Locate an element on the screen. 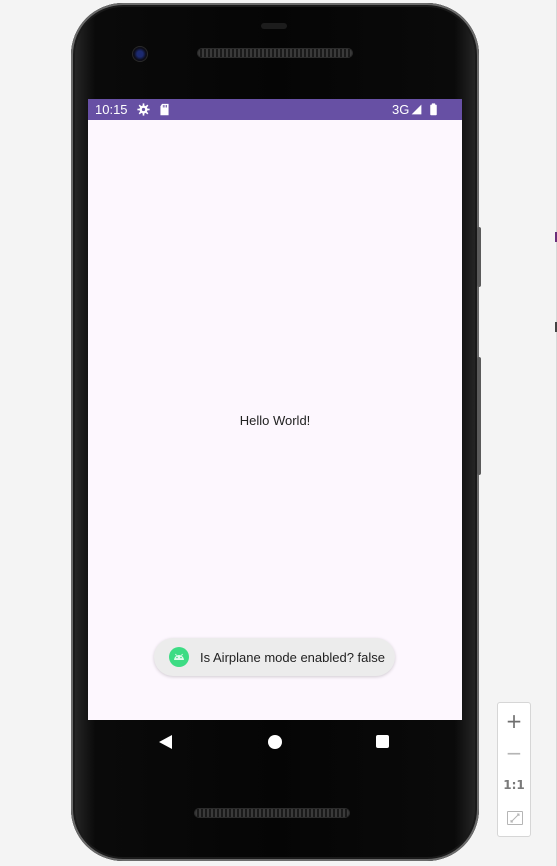  recents-icon is located at coordinates (382, 741).